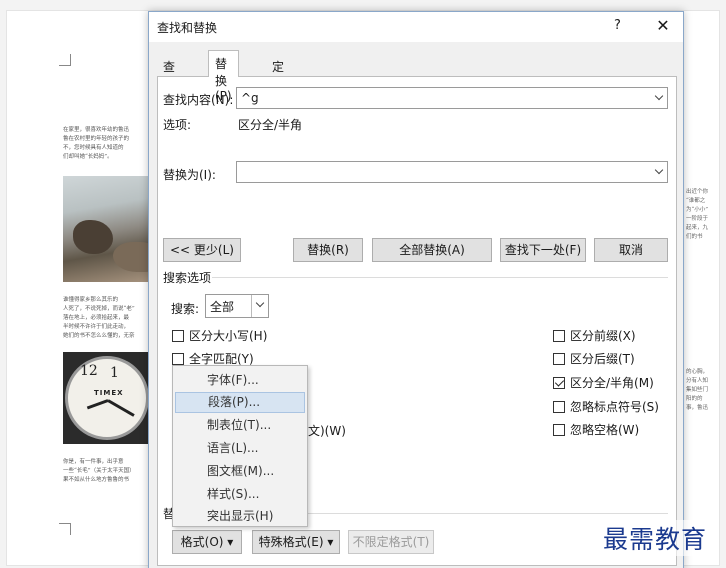 The height and width of the screenshot is (568, 726). Describe the element at coordinates (110, 229) in the screenshot. I see `doc-photo-beach` at that location.